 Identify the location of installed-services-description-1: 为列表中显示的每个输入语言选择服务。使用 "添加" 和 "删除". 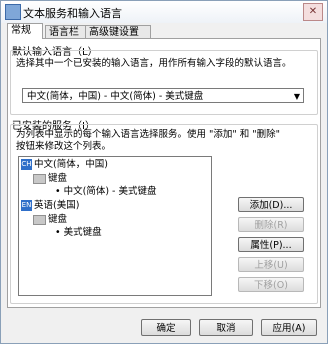
(148, 134).